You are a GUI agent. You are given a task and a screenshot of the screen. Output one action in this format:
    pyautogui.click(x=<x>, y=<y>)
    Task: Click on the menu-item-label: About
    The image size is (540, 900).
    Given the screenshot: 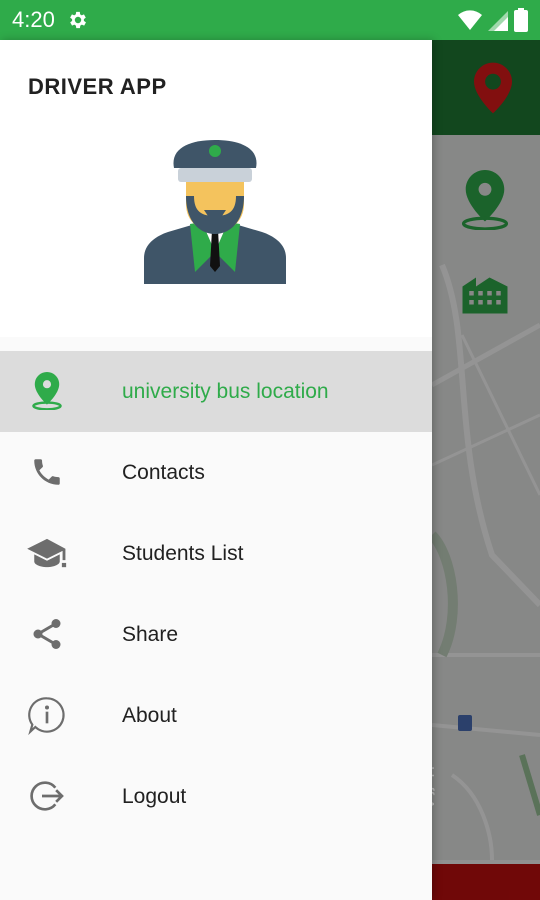 What is the action you would take?
    pyautogui.click(x=149, y=715)
    